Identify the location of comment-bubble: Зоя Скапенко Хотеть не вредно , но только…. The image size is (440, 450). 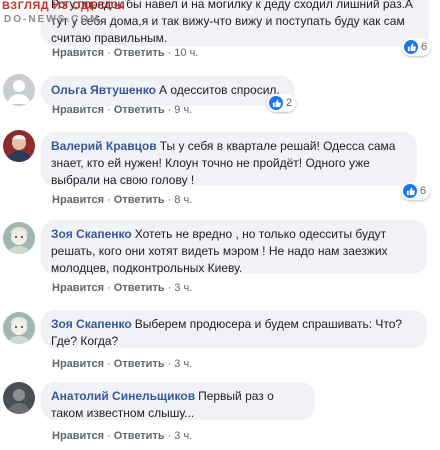
(234, 247).